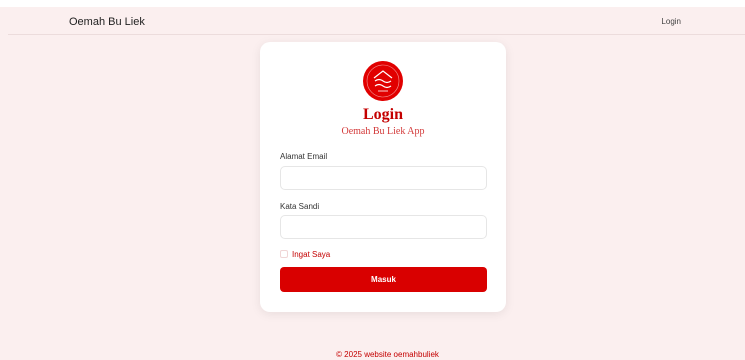 This screenshot has width=745, height=360. I want to click on remember-me-label: Ingat Saya, so click(311, 254).